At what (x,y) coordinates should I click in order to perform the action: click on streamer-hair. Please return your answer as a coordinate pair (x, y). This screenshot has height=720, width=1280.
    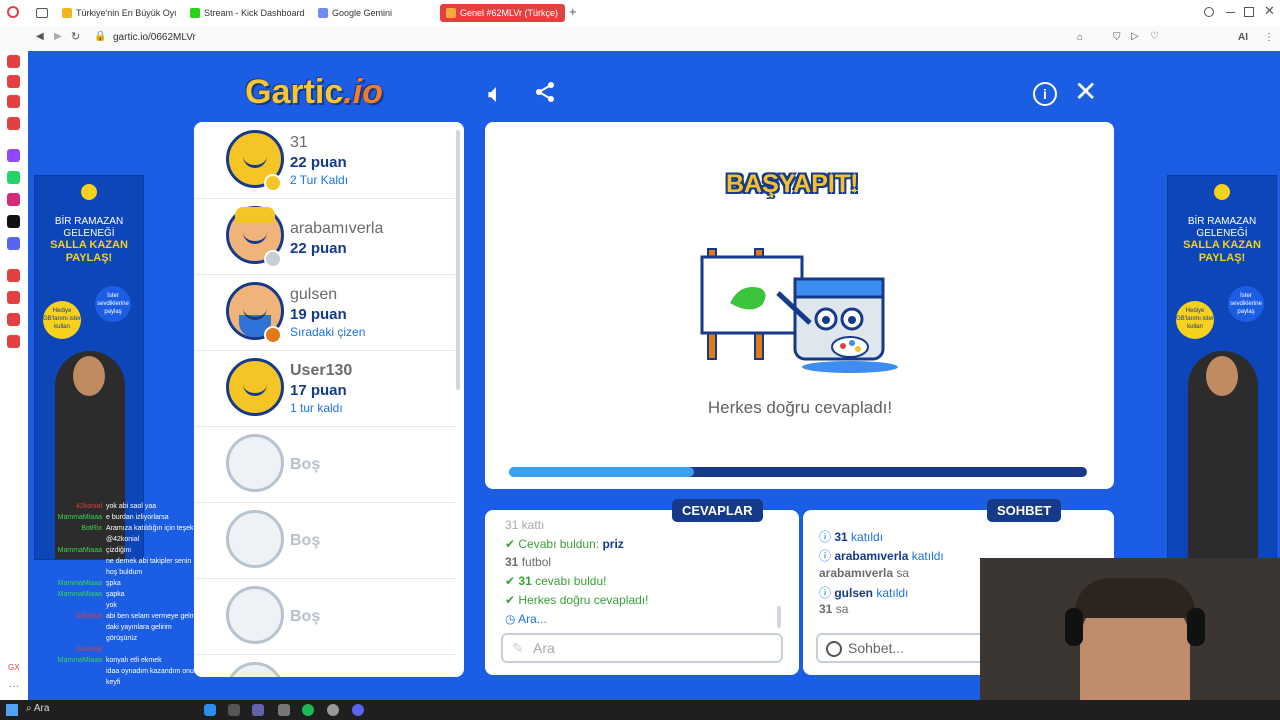
    Looking at the image, I should click on (1135, 598).